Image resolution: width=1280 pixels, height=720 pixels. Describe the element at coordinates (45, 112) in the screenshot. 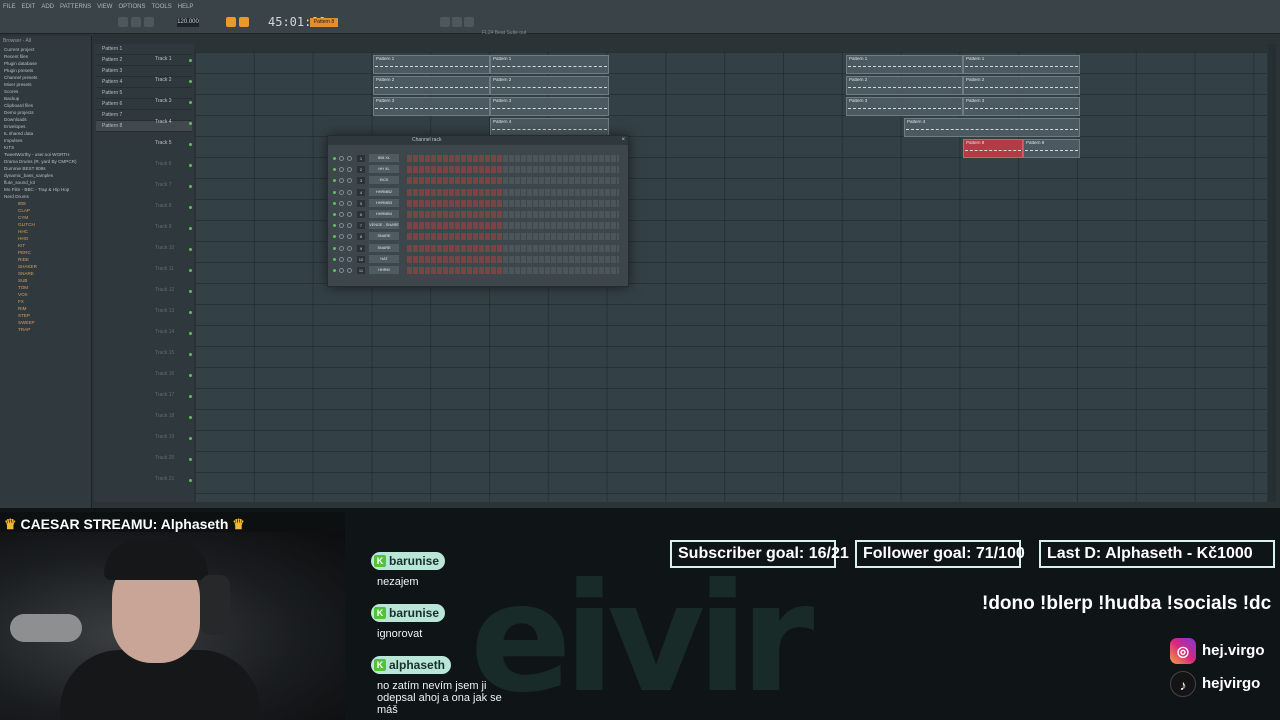

I see `browser-item: Demo projects` at that location.